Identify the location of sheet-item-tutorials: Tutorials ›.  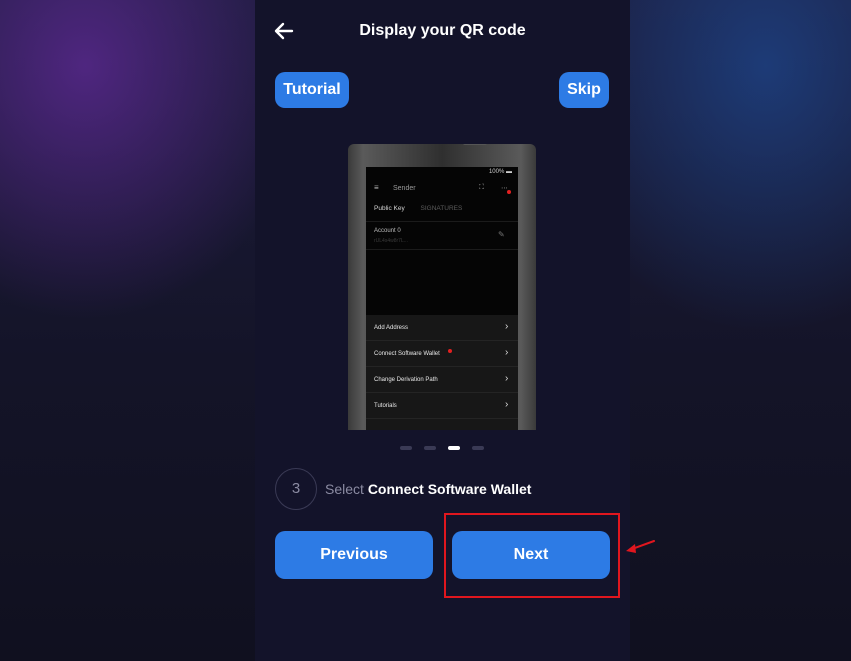
(442, 406).